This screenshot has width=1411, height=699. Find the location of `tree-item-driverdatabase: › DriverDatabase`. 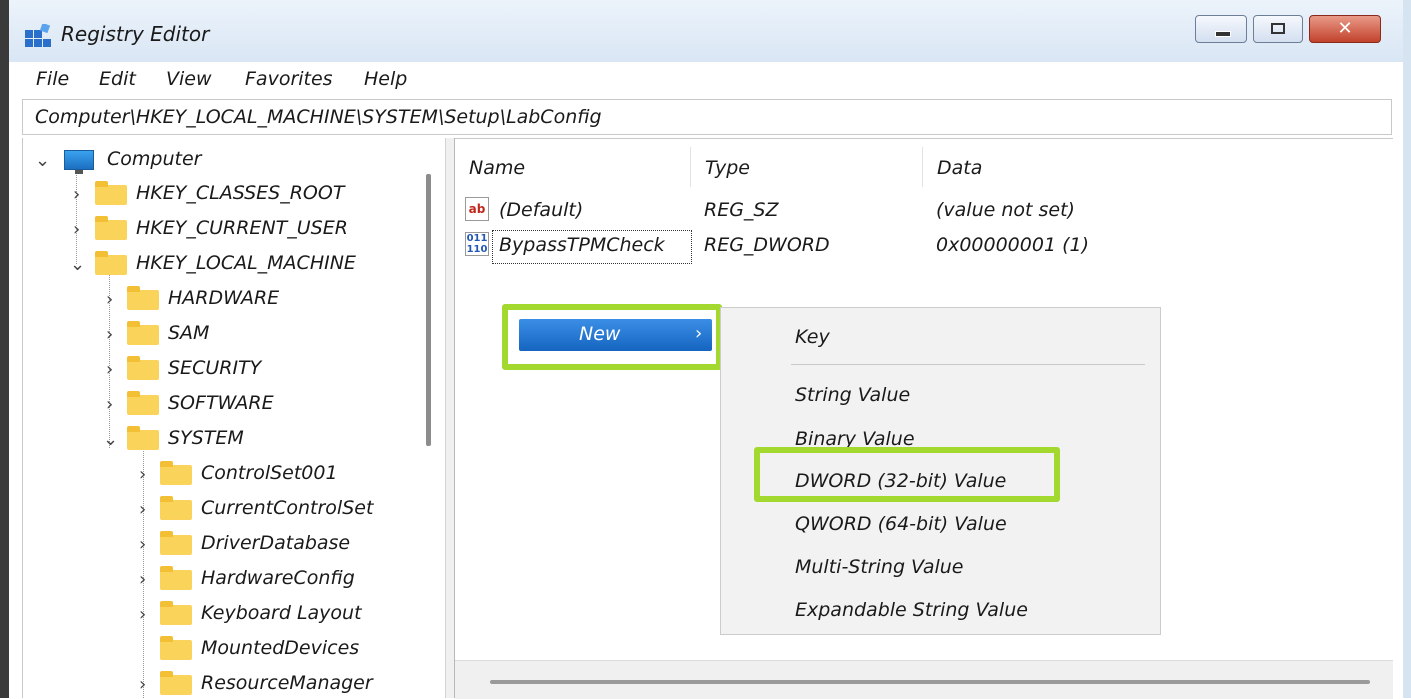

tree-item-driverdatabase: › DriverDatabase is located at coordinates (223, 545).